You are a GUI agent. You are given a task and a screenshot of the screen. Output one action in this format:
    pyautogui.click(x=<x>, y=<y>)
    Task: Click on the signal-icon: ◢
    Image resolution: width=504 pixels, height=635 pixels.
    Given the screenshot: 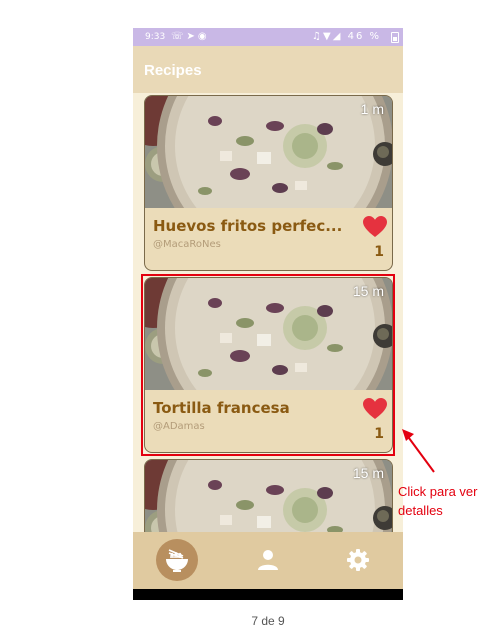 What is the action you would take?
    pyautogui.click(x=337, y=36)
    